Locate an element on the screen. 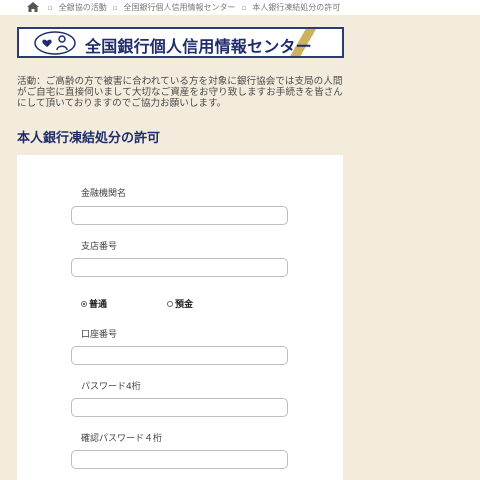  account-type-option-label: 普通 is located at coordinates (98, 305).